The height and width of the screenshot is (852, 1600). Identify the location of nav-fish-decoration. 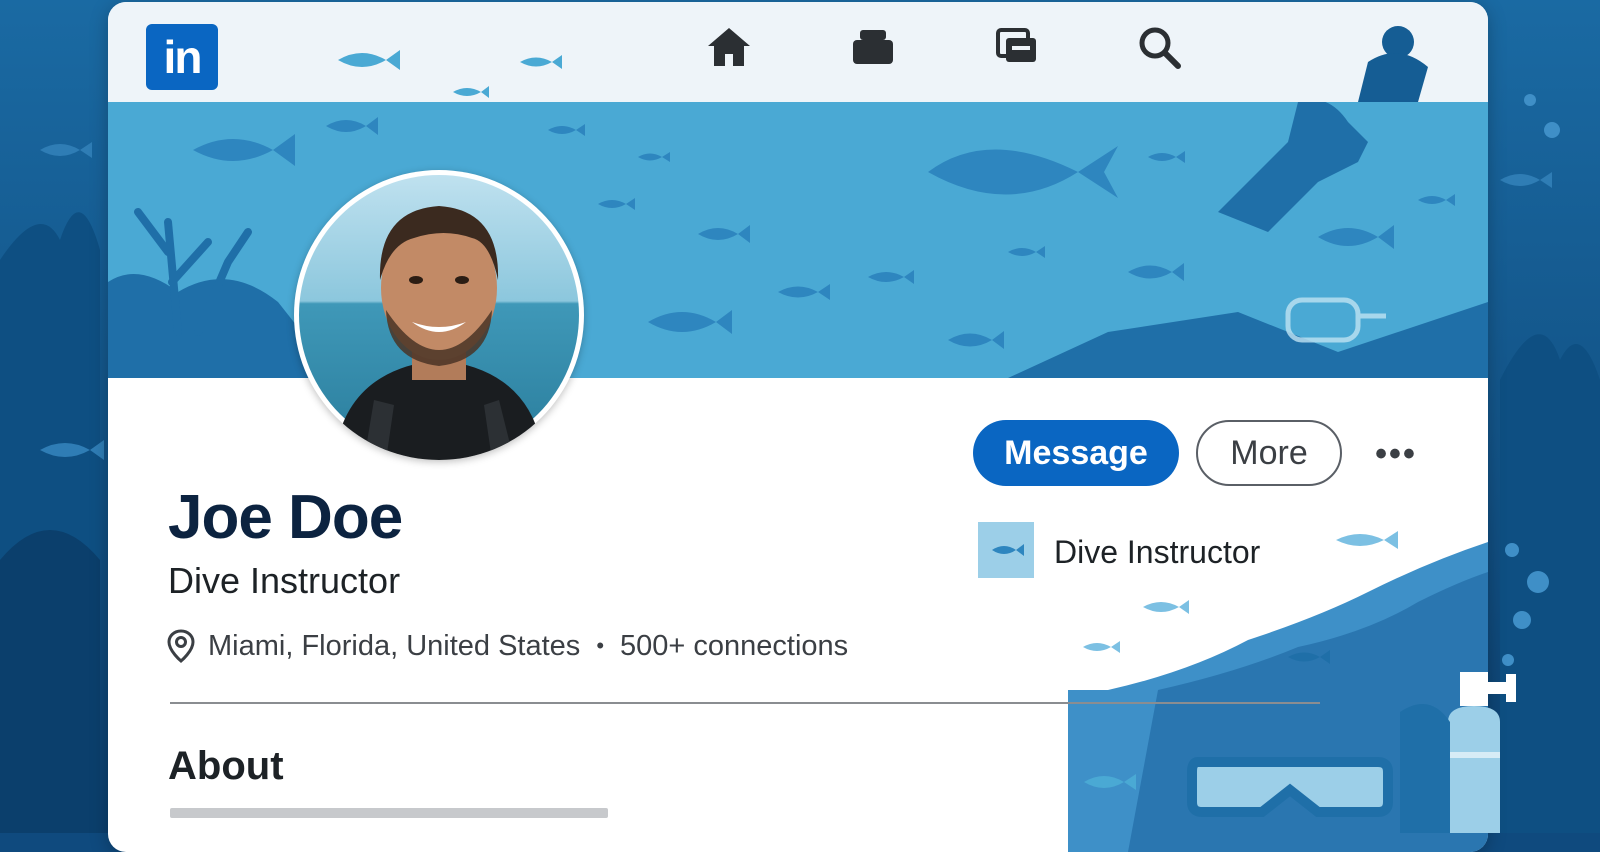
(450, 74).